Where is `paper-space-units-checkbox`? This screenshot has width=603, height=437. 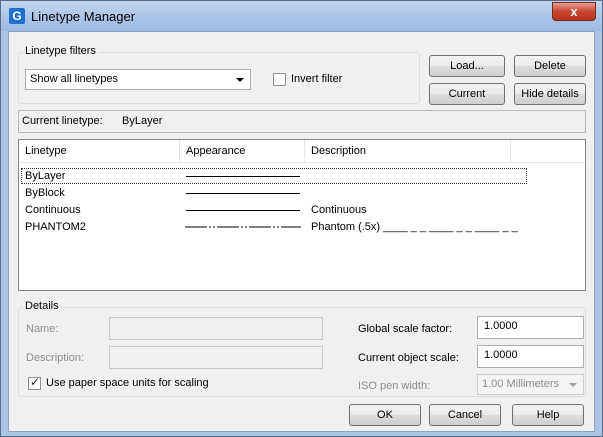
paper-space-units-checkbox is located at coordinates (34, 382).